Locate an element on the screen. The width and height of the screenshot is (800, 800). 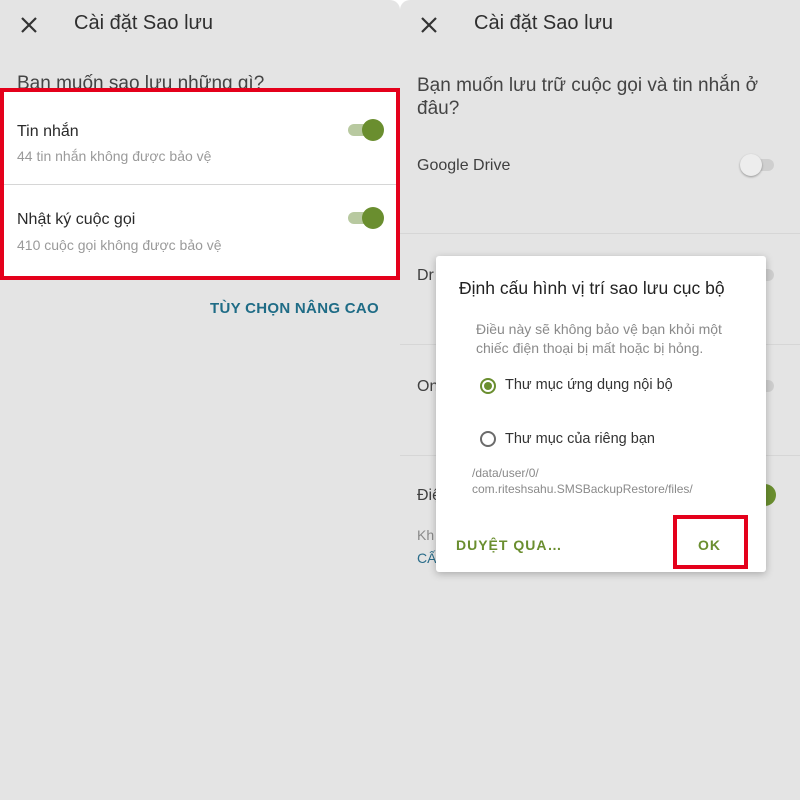
radio-internal-app-folder is located at coordinates (488, 386).